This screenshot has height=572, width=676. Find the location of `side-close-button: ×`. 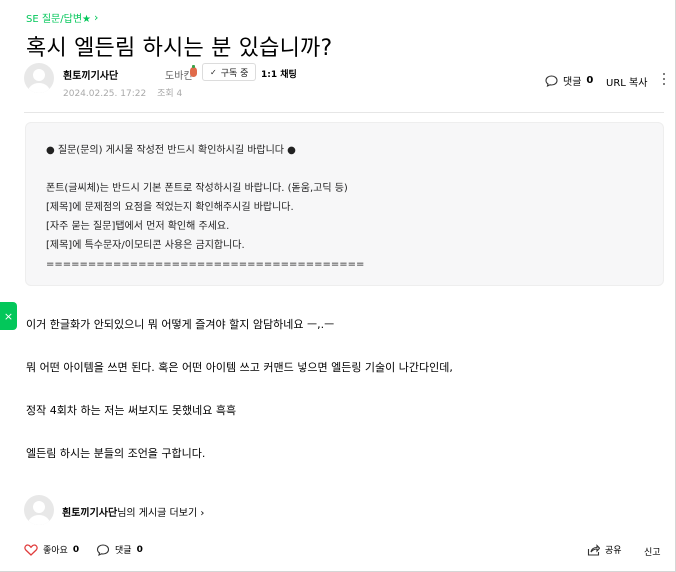

side-close-button: × is located at coordinates (8, 316).